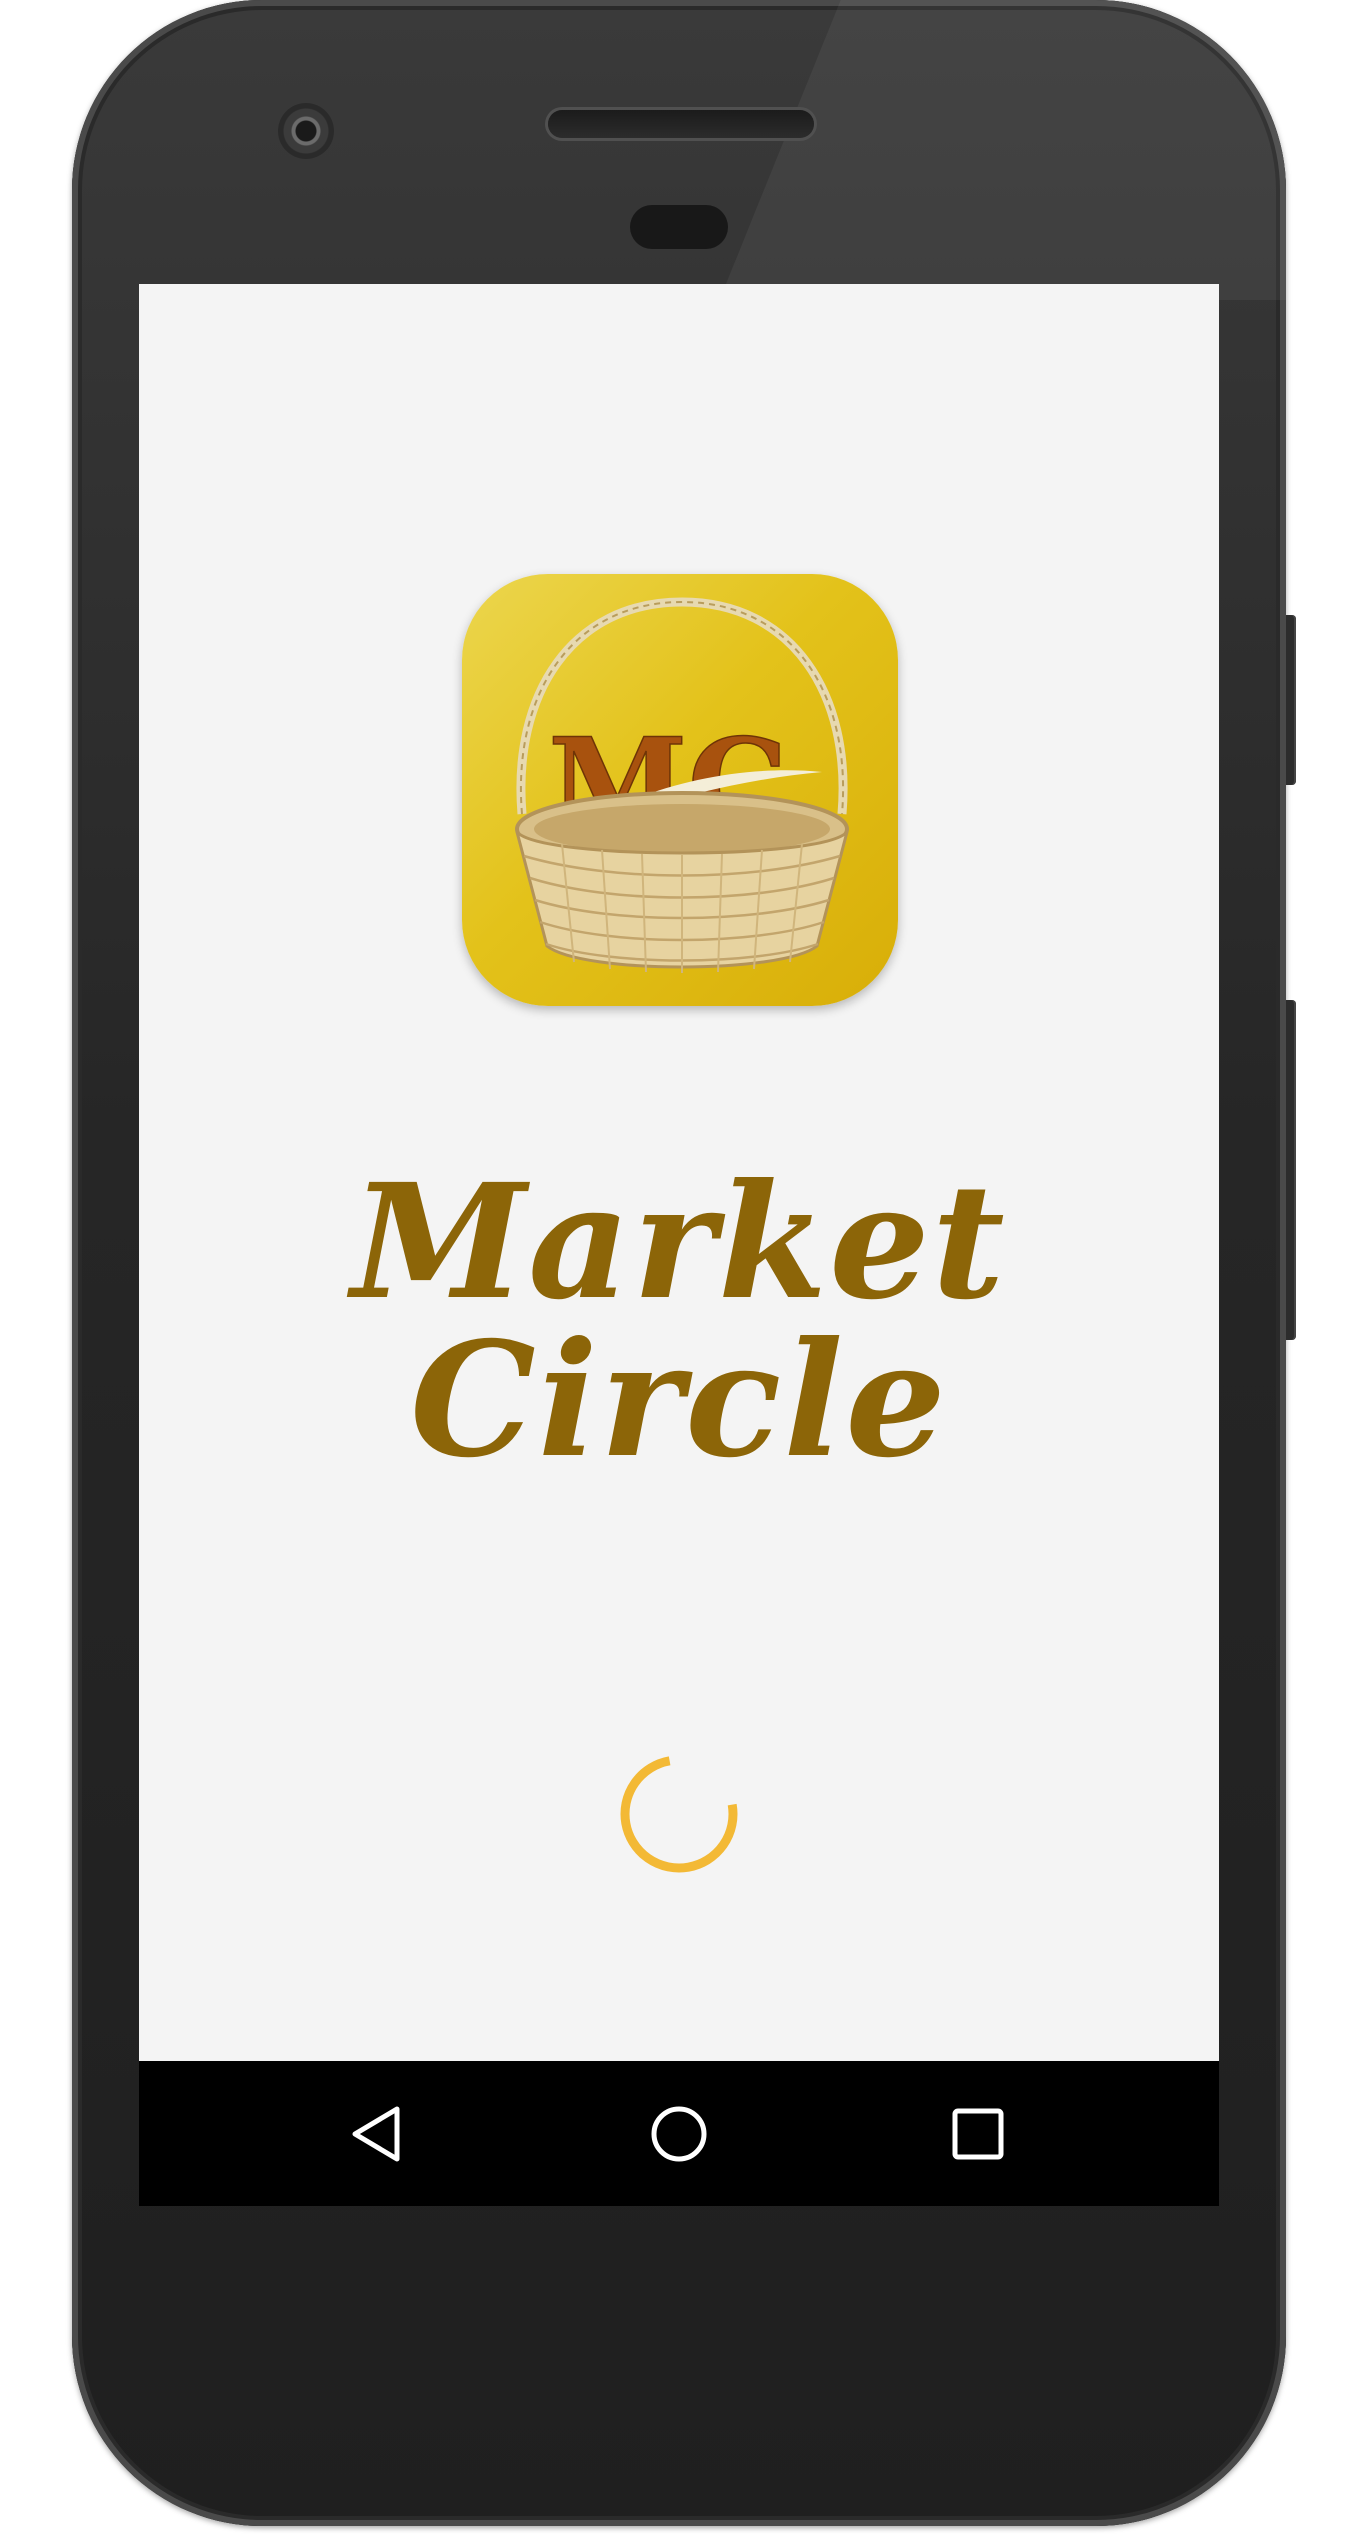 The image size is (1370, 2534). I want to click on system-nav-bar, so click(679, 2133).